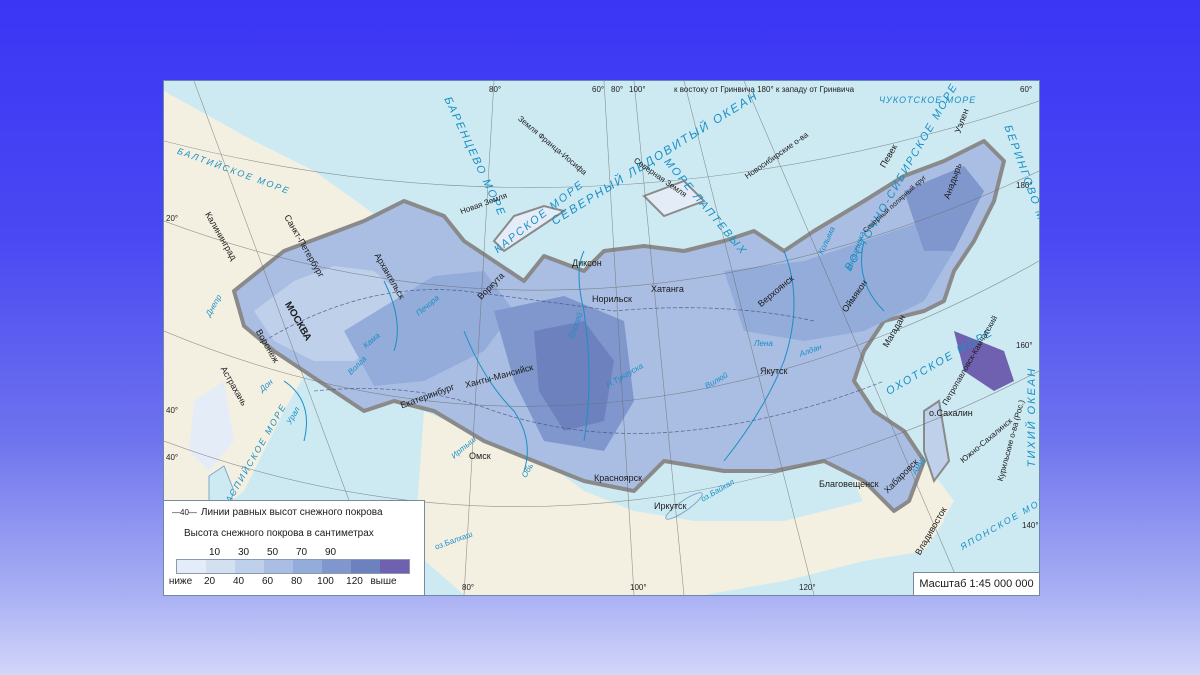 Image resolution: width=1200 pixels, height=675 pixels. I want to click on legend-value: 100, so click(325, 581).